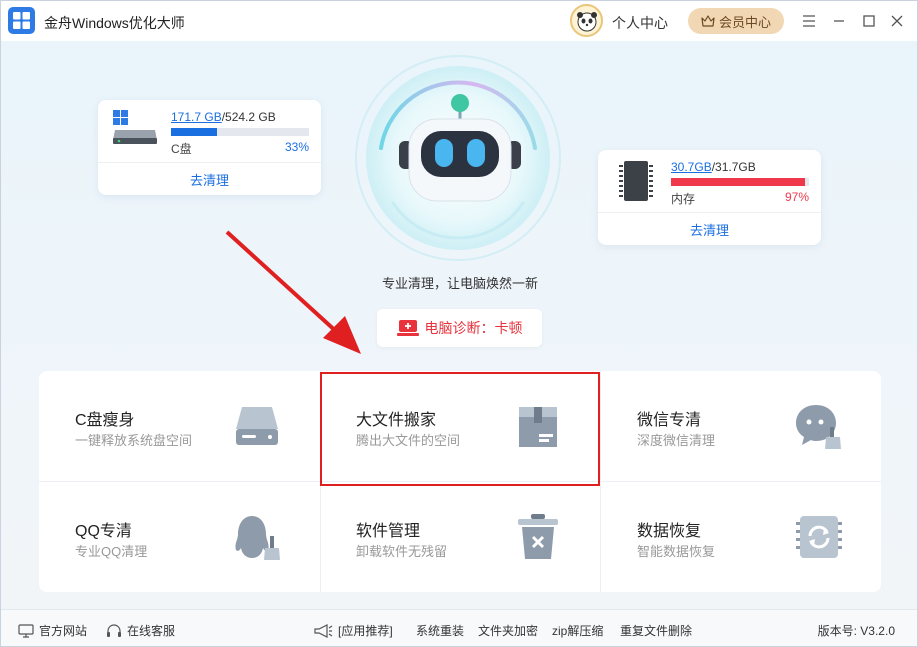 The width and height of the screenshot is (918, 647). I want to click on recommend-apps: [应用推荐], so click(353, 630).